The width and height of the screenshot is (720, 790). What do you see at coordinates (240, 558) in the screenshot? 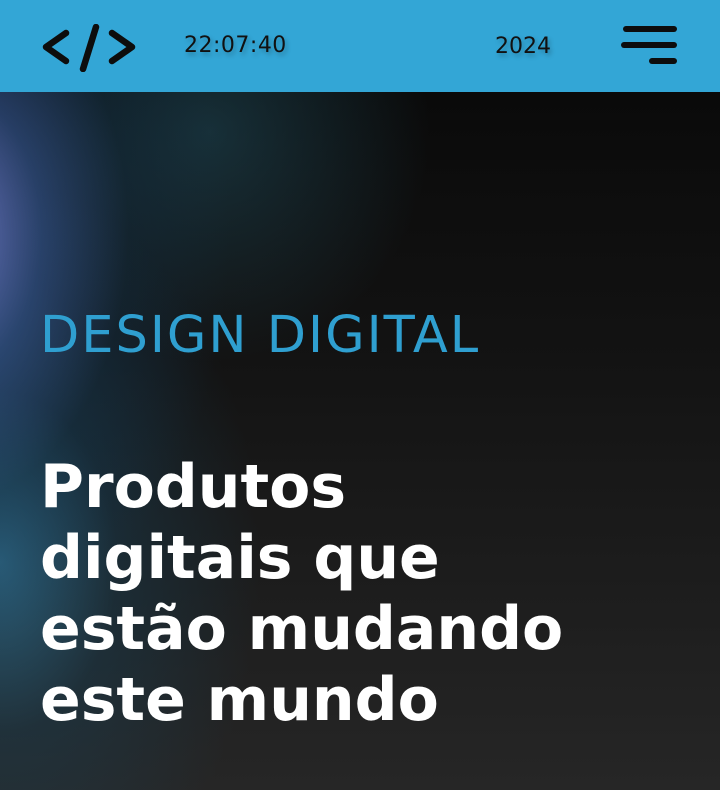
I see `headline-line: digitais que` at bounding box center [240, 558].